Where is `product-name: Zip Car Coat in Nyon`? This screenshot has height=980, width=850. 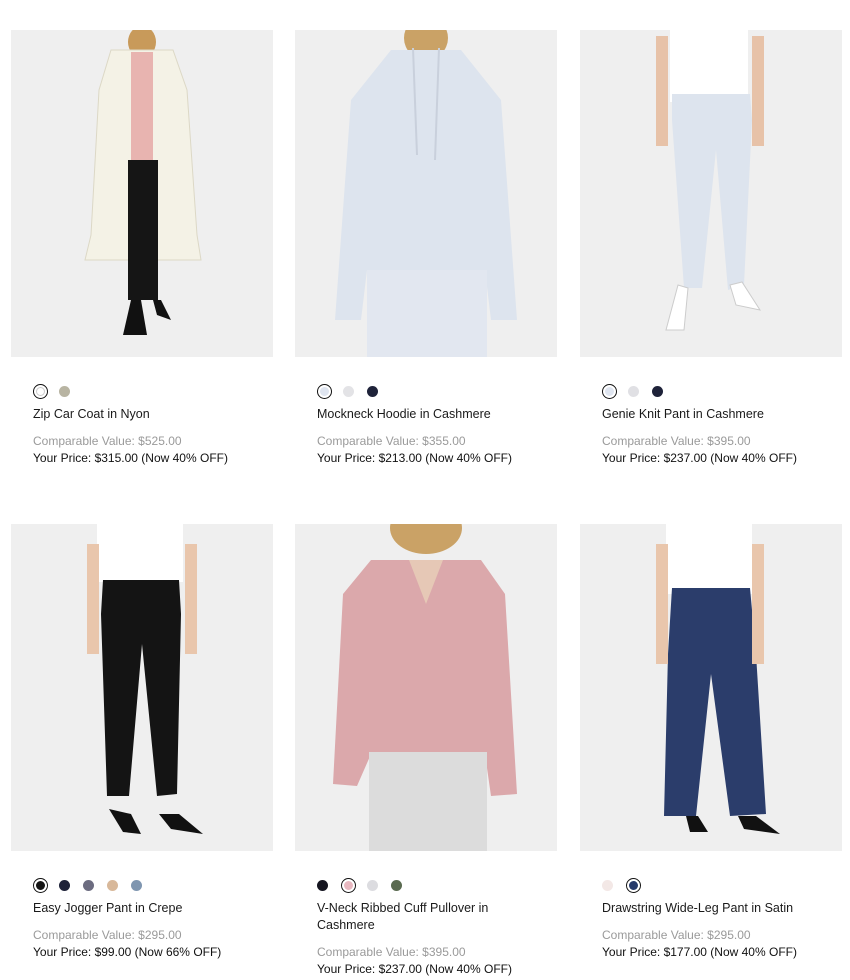
product-name: Zip Car Coat in Nyon is located at coordinates (143, 414).